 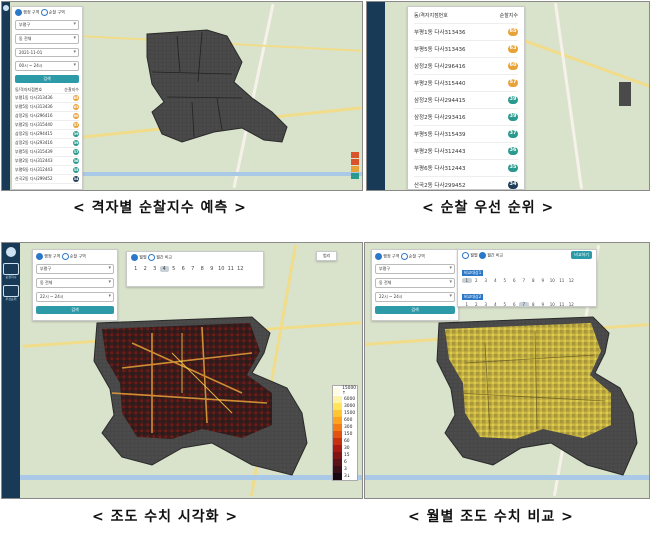 What do you see at coordinates (11, 252) in the screenshot?
I see `sidebar-logo` at bounding box center [11, 252].